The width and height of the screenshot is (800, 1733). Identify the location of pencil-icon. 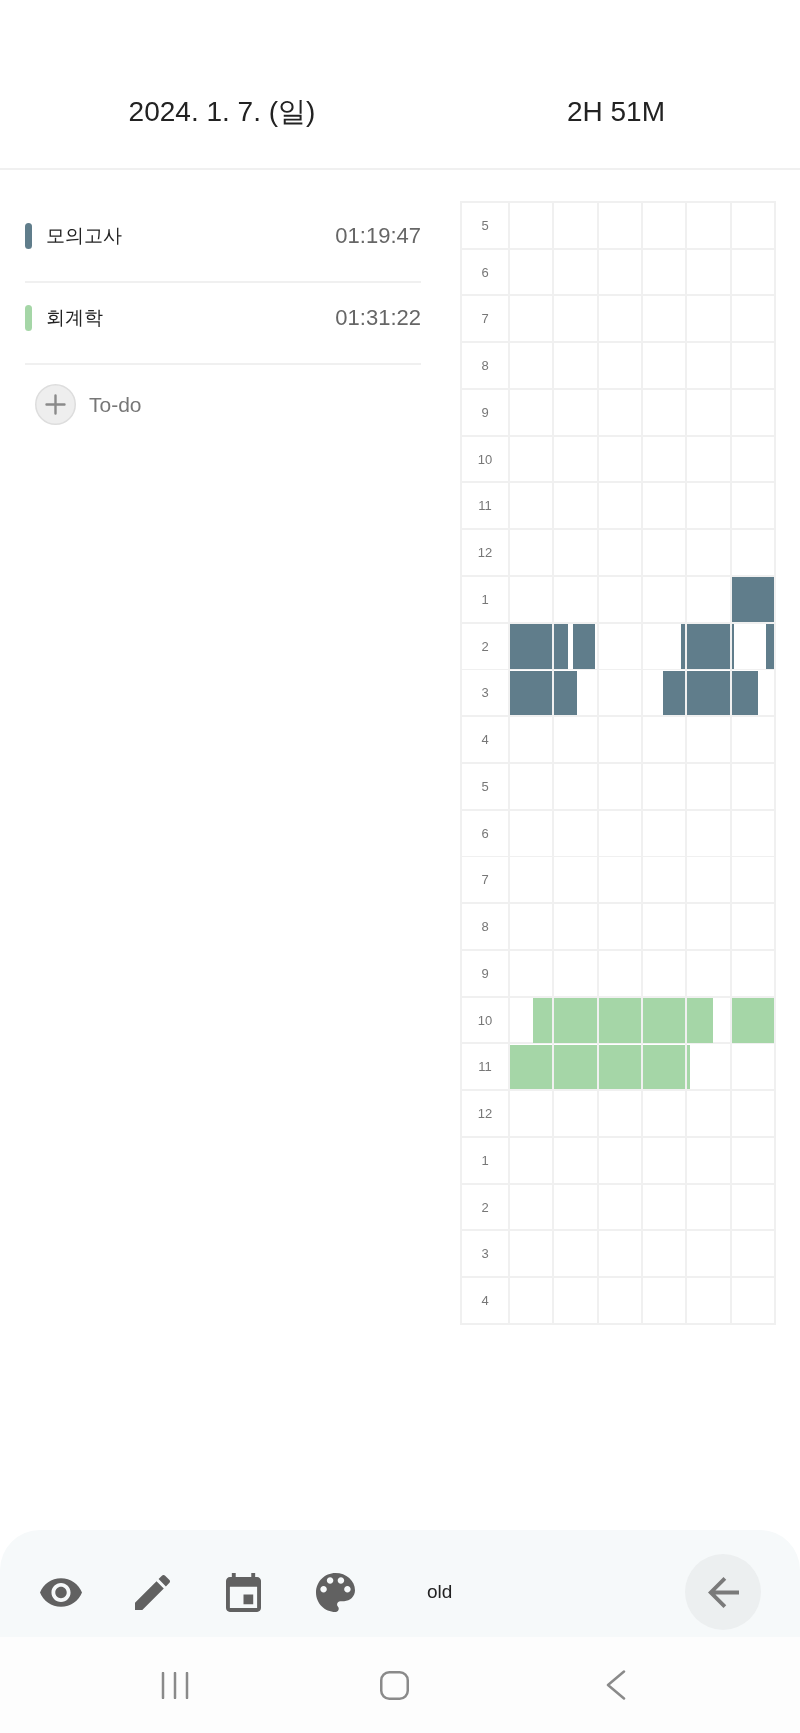
(152, 1592).